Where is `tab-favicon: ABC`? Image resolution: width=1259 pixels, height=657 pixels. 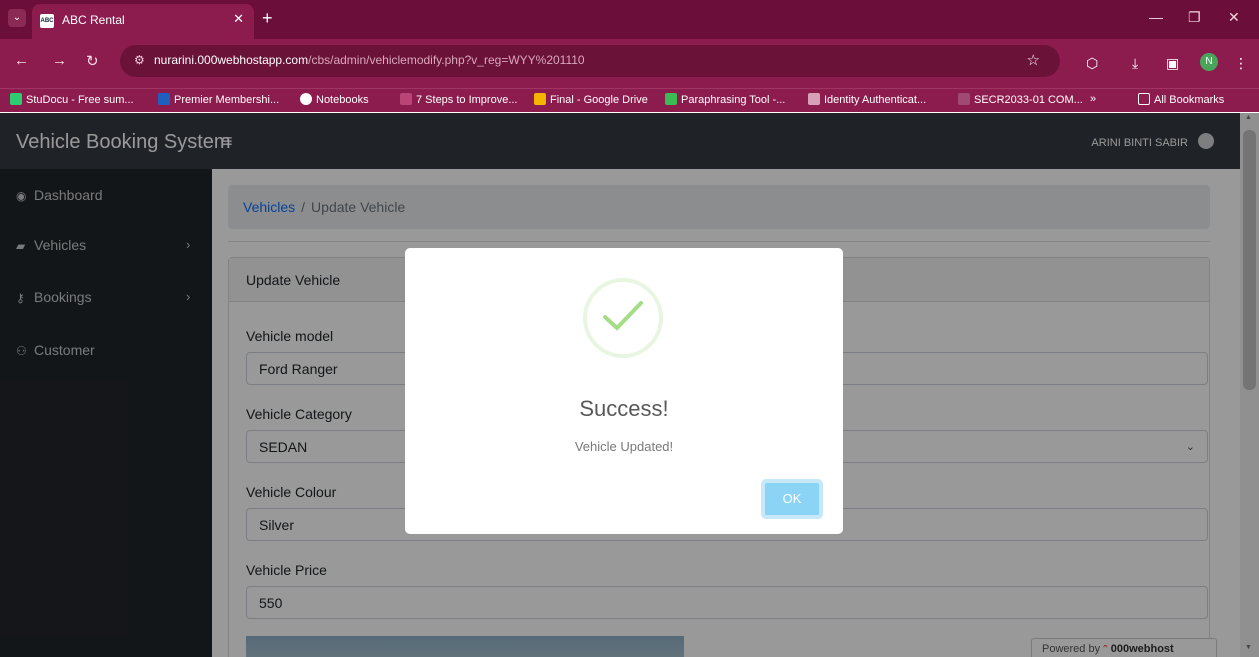 tab-favicon: ABC is located at coordinates (47, 21).